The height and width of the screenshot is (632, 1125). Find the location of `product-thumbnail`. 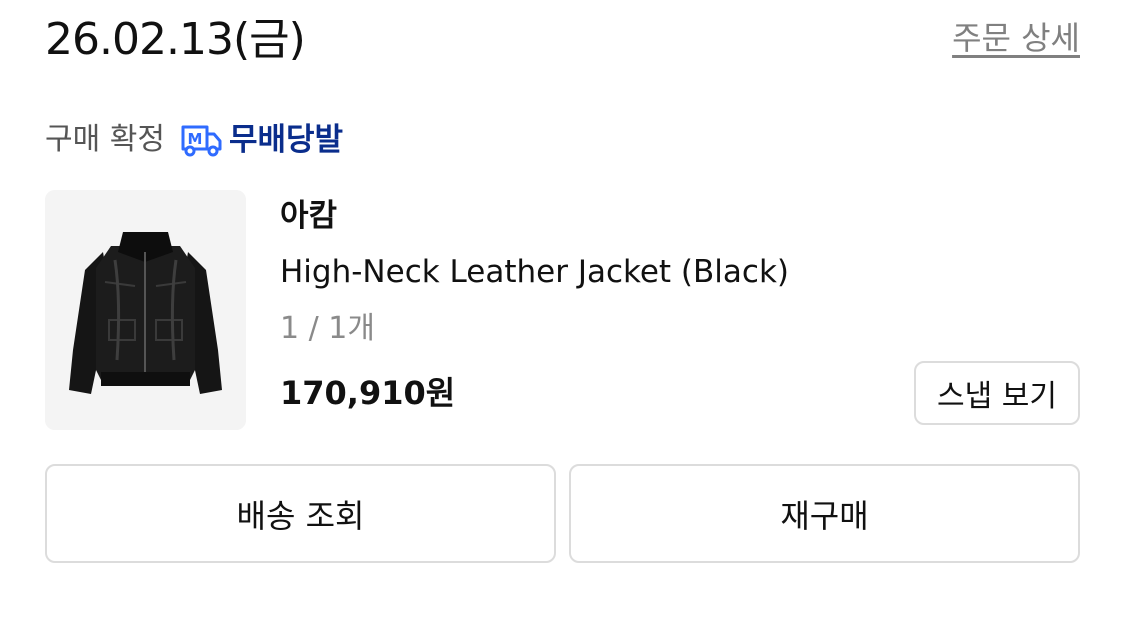

product-thumbnail is located at coordinates (145, 310).